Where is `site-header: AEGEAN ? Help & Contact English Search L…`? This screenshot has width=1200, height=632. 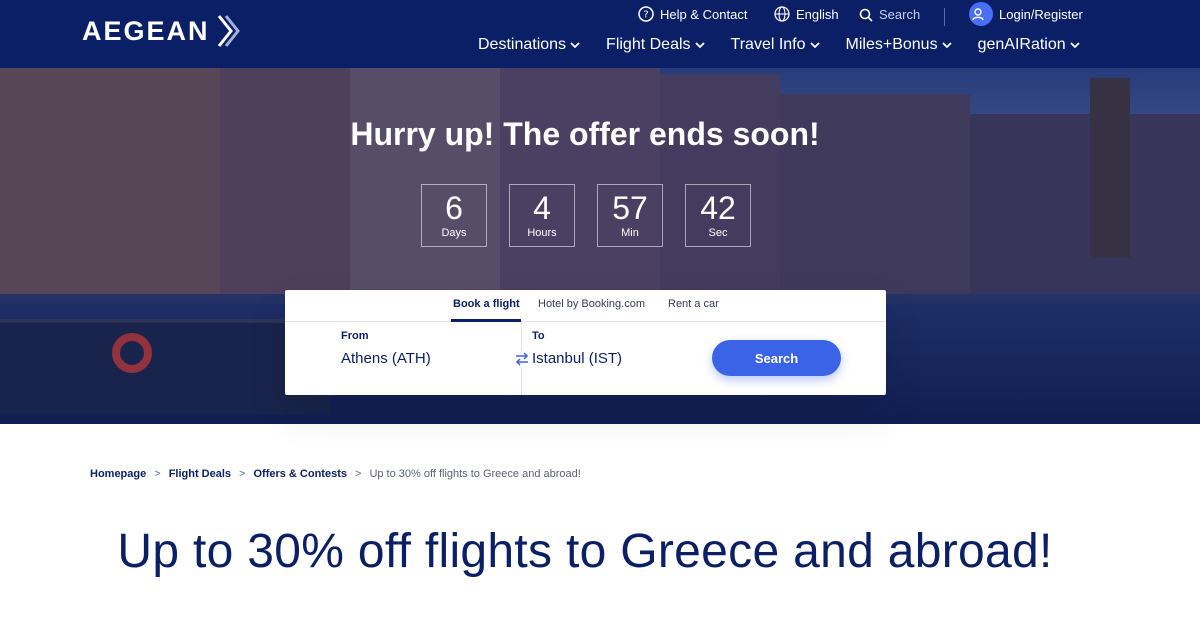 site-header: AEGEAN ? Help & Contact English Search L… is located at coordinates (600, 34).